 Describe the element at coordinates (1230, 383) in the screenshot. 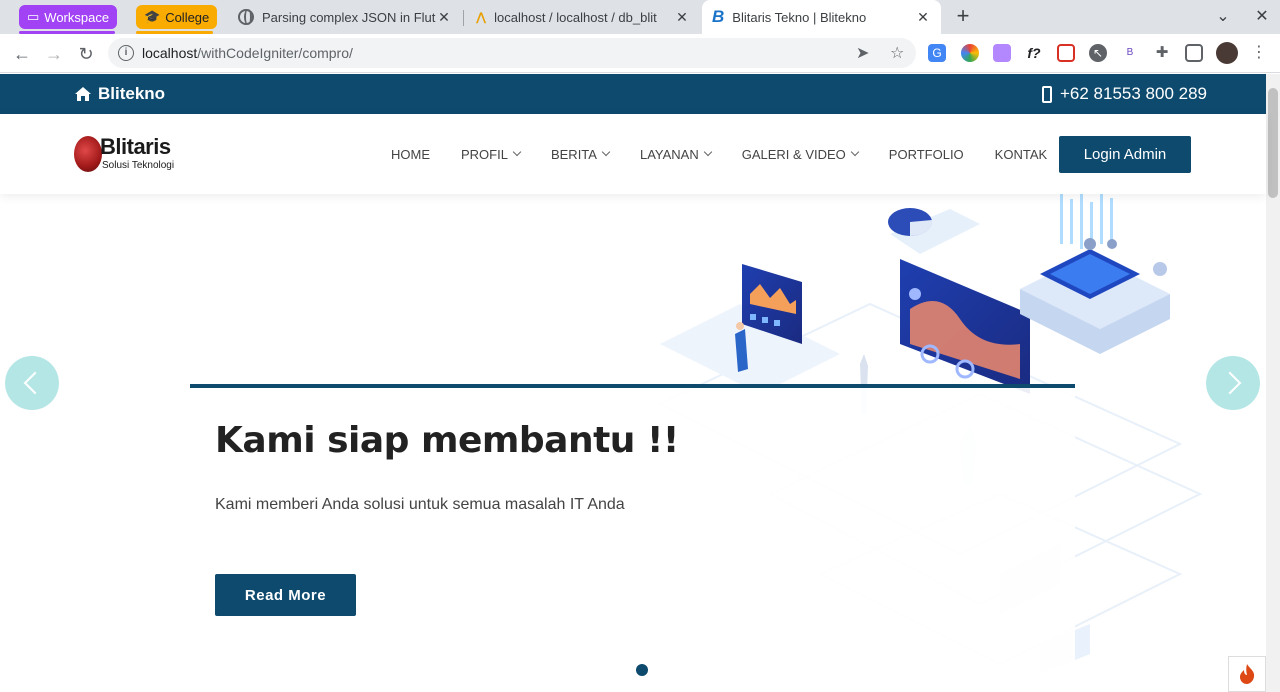

I see `chevron-right-icon` at that location.